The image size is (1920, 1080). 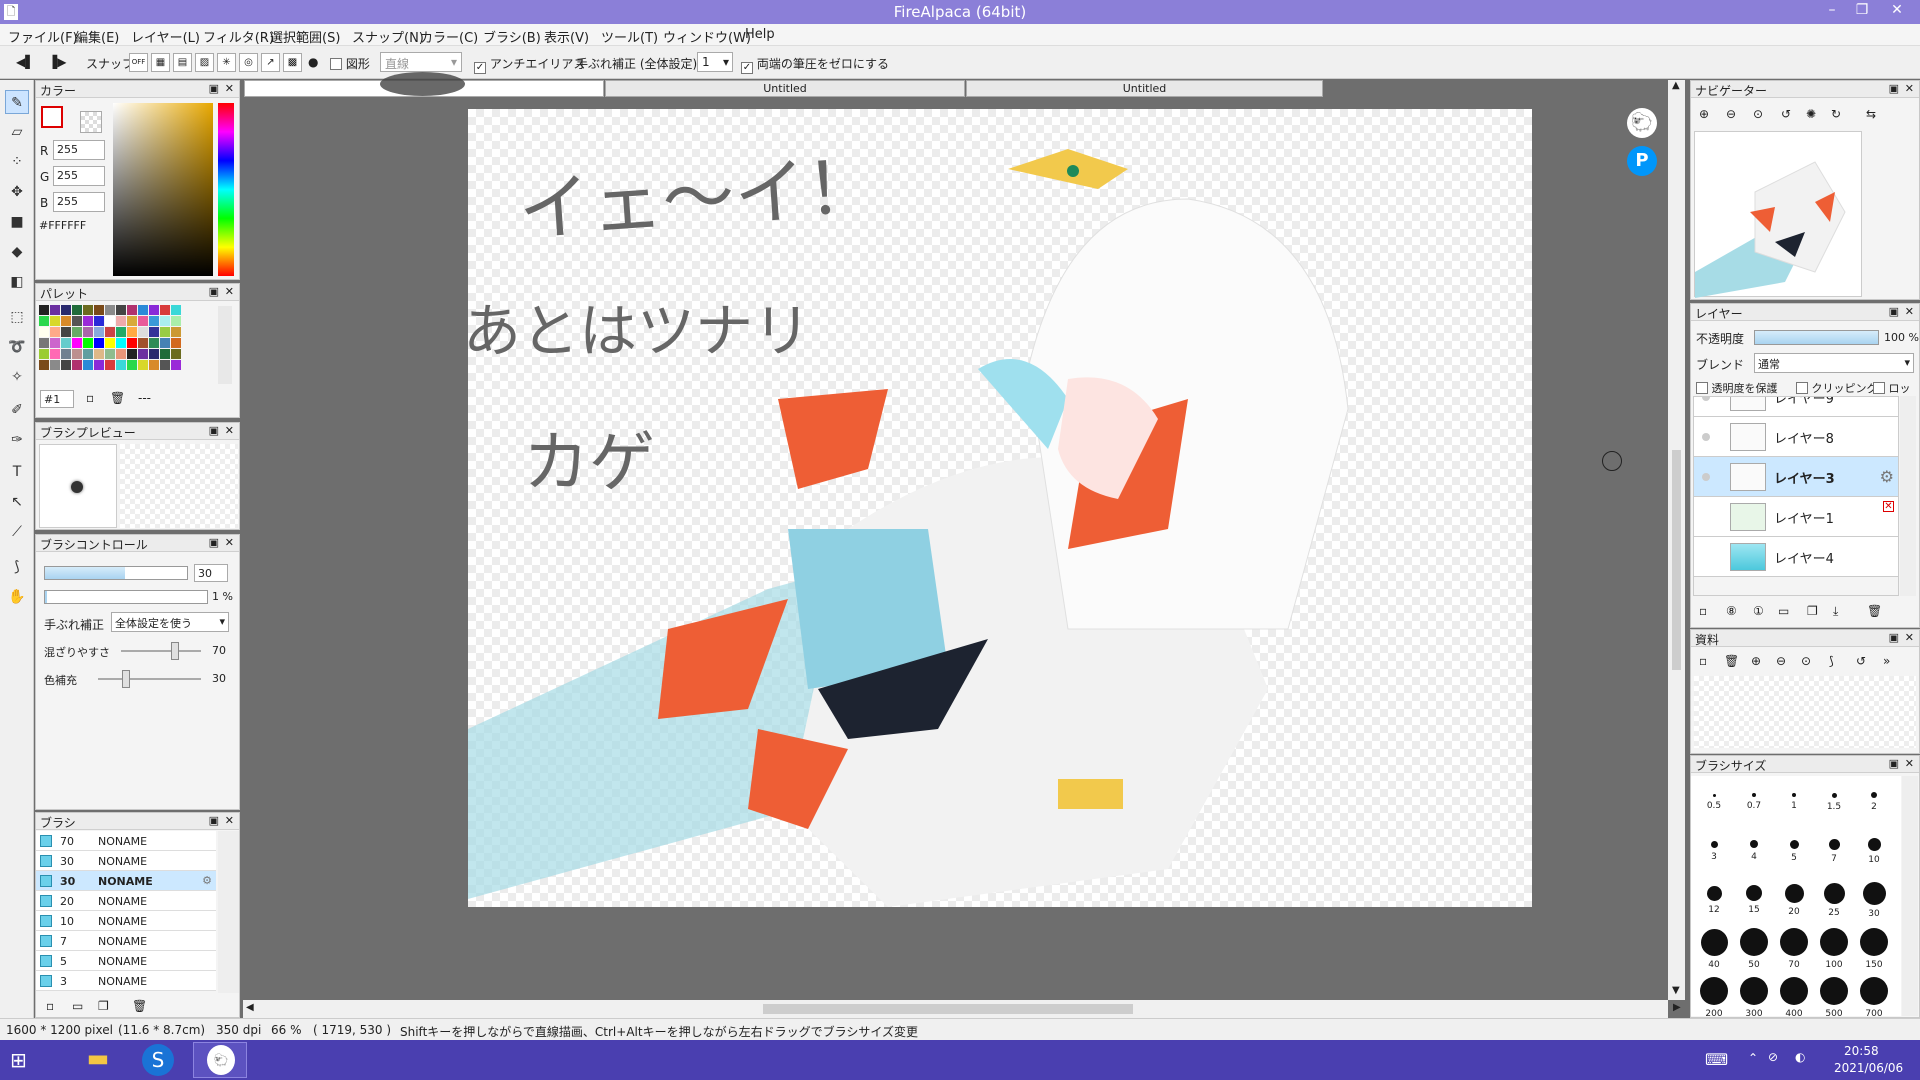 What do you see at coordinates (1714, 901) in the screenshot?
I see `brush-size-option: 12` at bounding box center [1714, 901].